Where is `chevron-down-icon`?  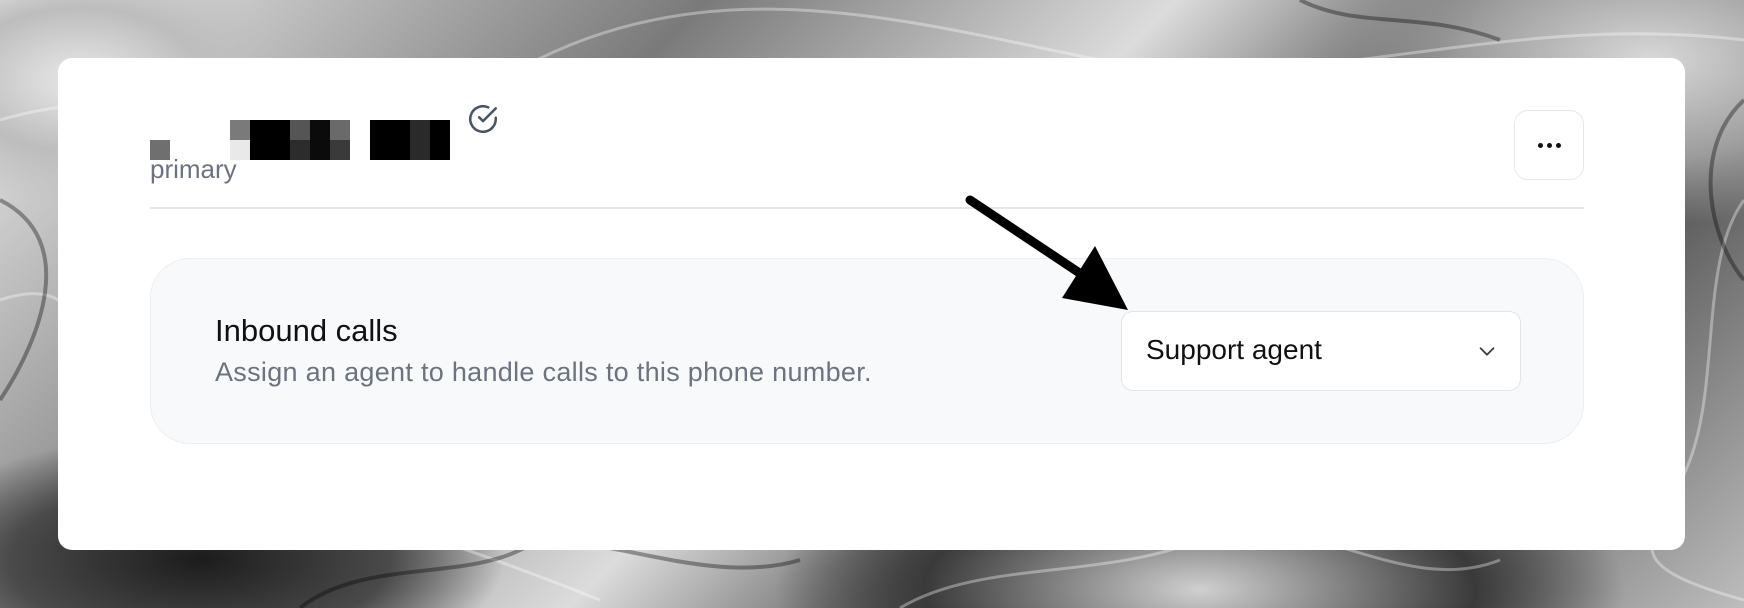 chevron-down-icon is located at coordinates (1487, 351).